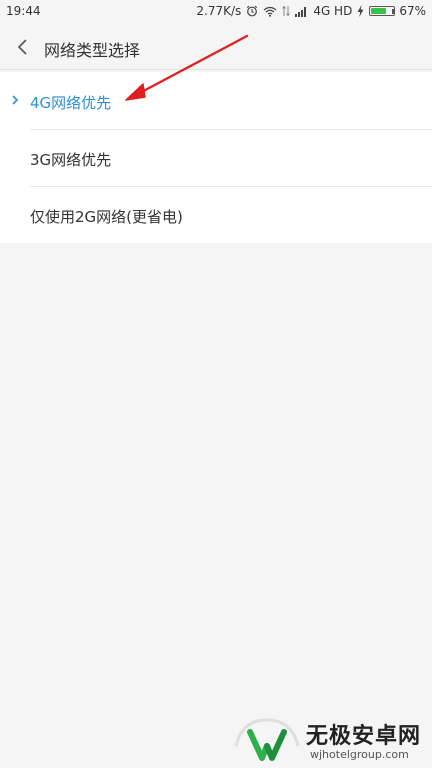 The width and height of the screenshot is (432, 768). Describe the element at coordinates (216, 47) in the screenshot. I see `app-header: 网络类型选择` at that location.